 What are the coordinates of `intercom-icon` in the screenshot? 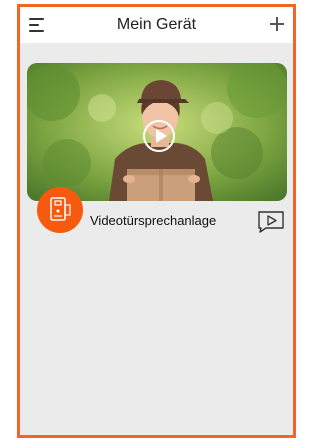 It's located at (60, 210).